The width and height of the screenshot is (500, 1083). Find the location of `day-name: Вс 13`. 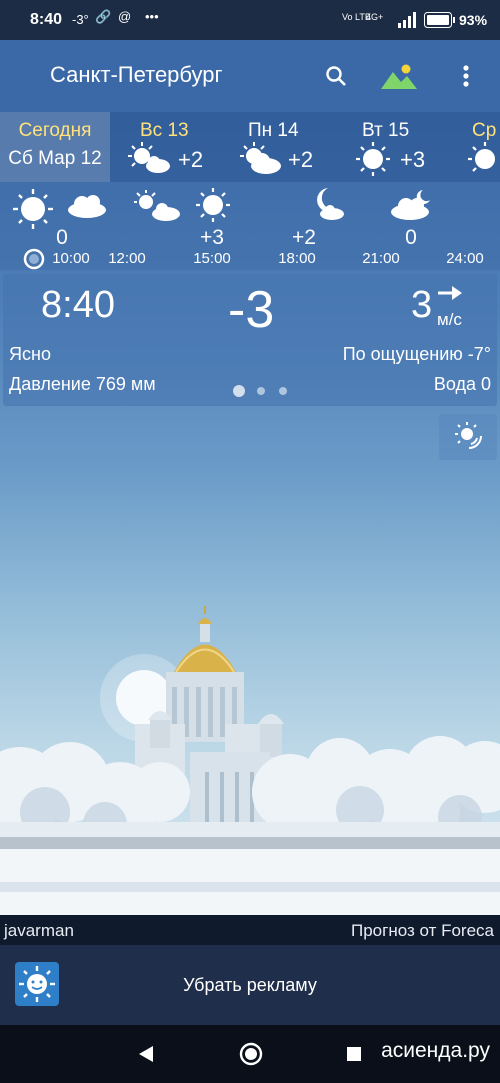

day-name: Вс 13 is located at coordinates (164, 130).